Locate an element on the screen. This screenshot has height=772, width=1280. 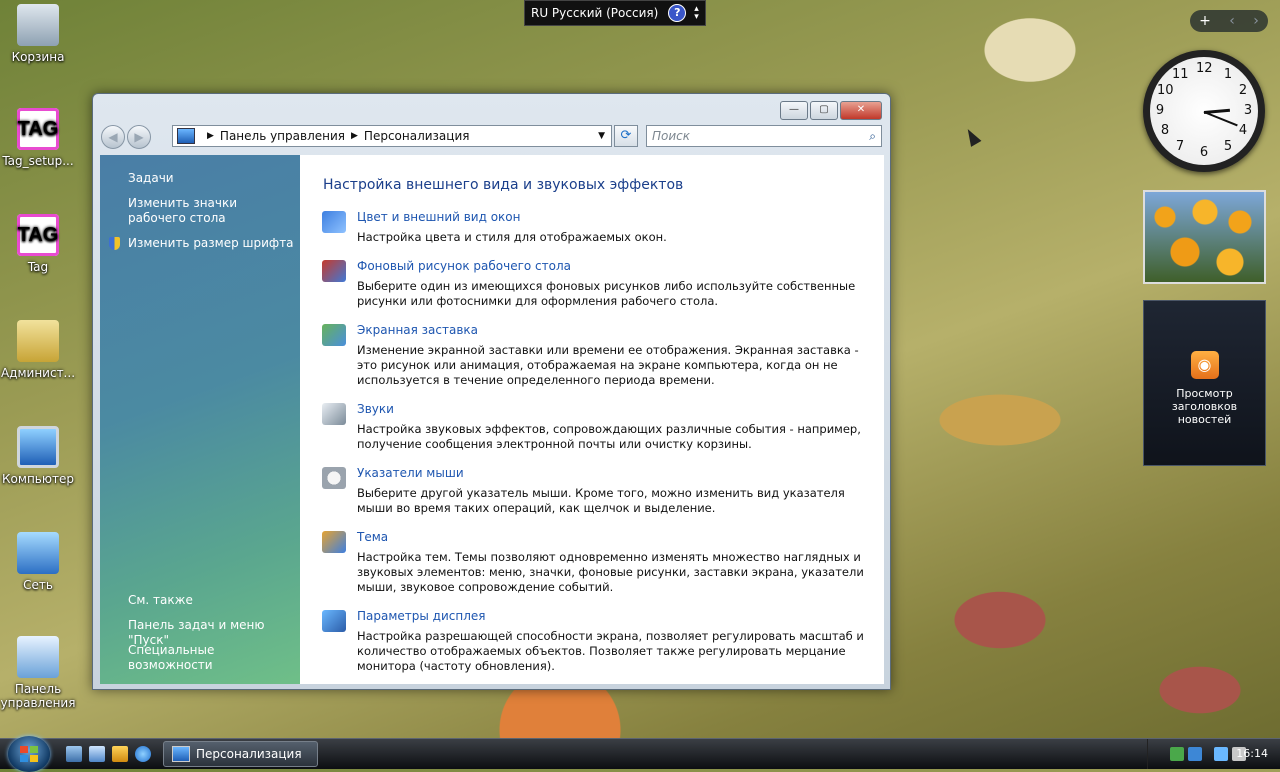
desktop-icon-label: Компьютер is located at coordinates (38, 479).